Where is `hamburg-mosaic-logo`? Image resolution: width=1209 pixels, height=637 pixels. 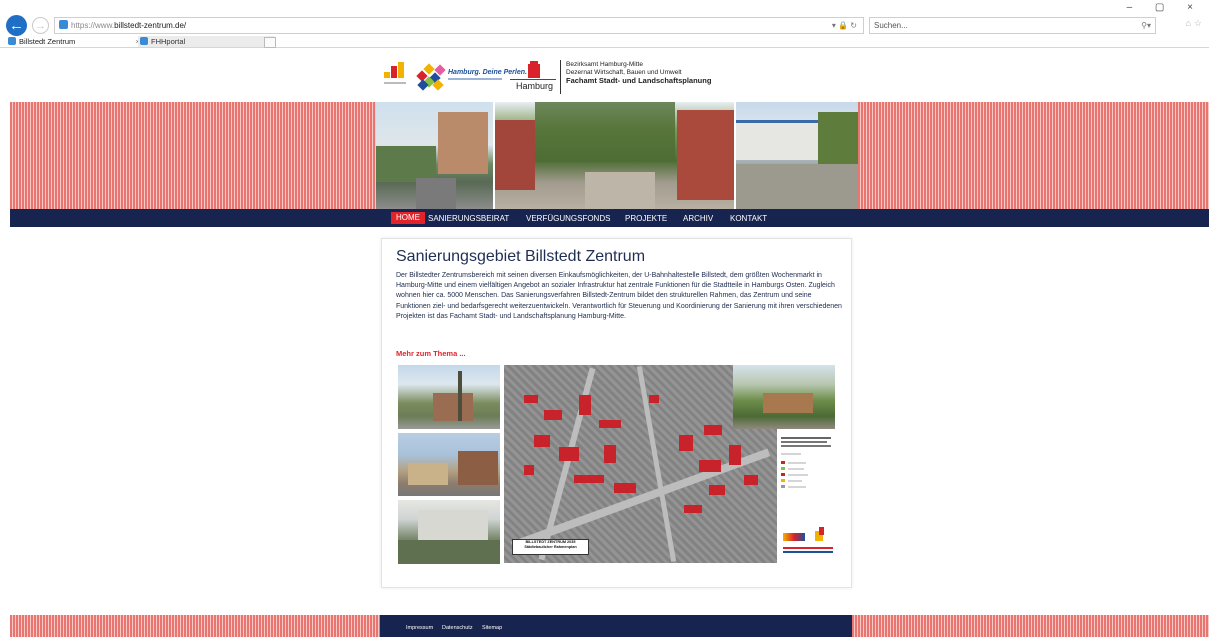 hamburg-mosaic-logo is located at coordinates (433, 75).